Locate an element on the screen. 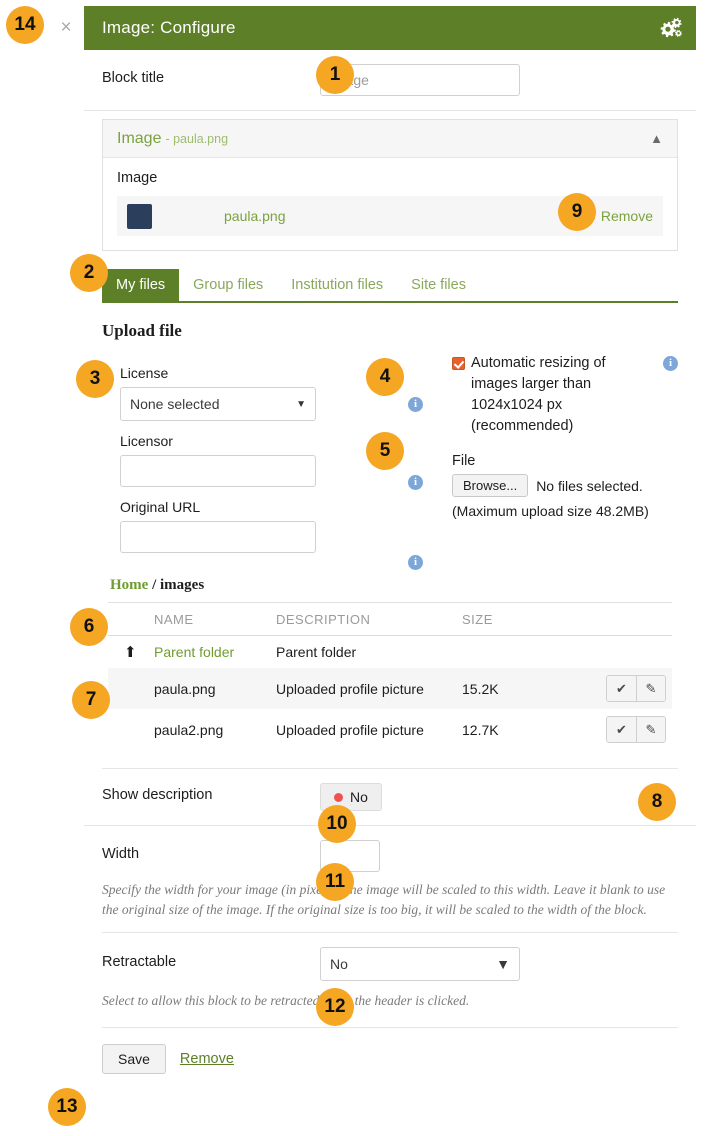 The height and width of the screenshot is (1136, 708). block-title-row: Block title is located at coordinates (390, 80).